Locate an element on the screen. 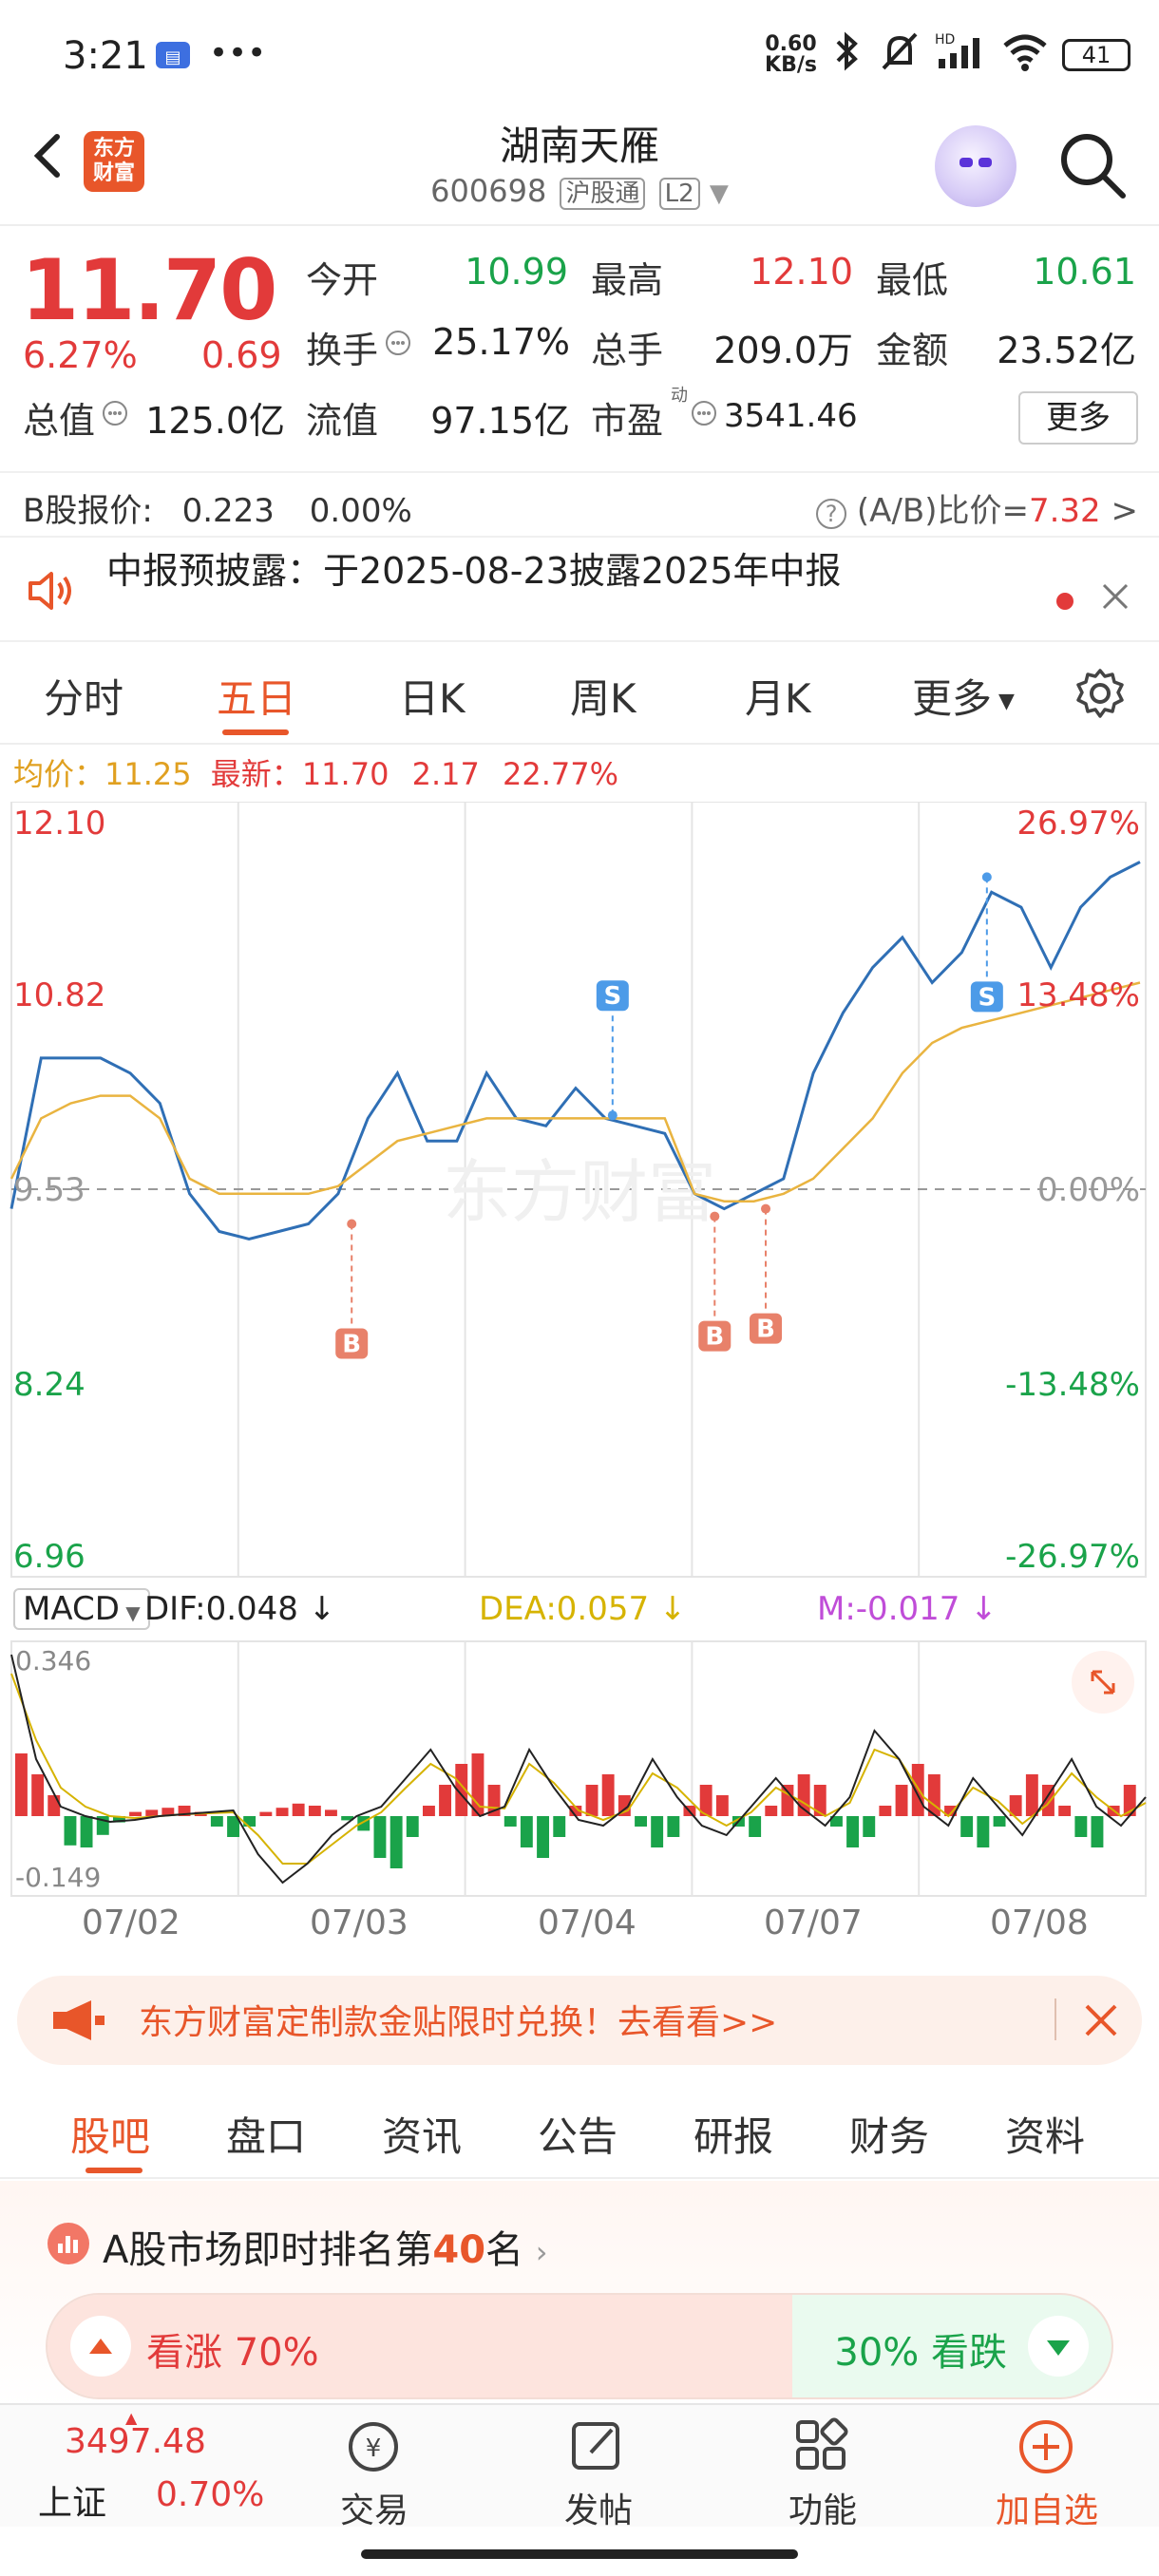 The width and height of the screenshot is (1159, 2576). five-day-pct: 22.77% is located at coordinates (561, 774).